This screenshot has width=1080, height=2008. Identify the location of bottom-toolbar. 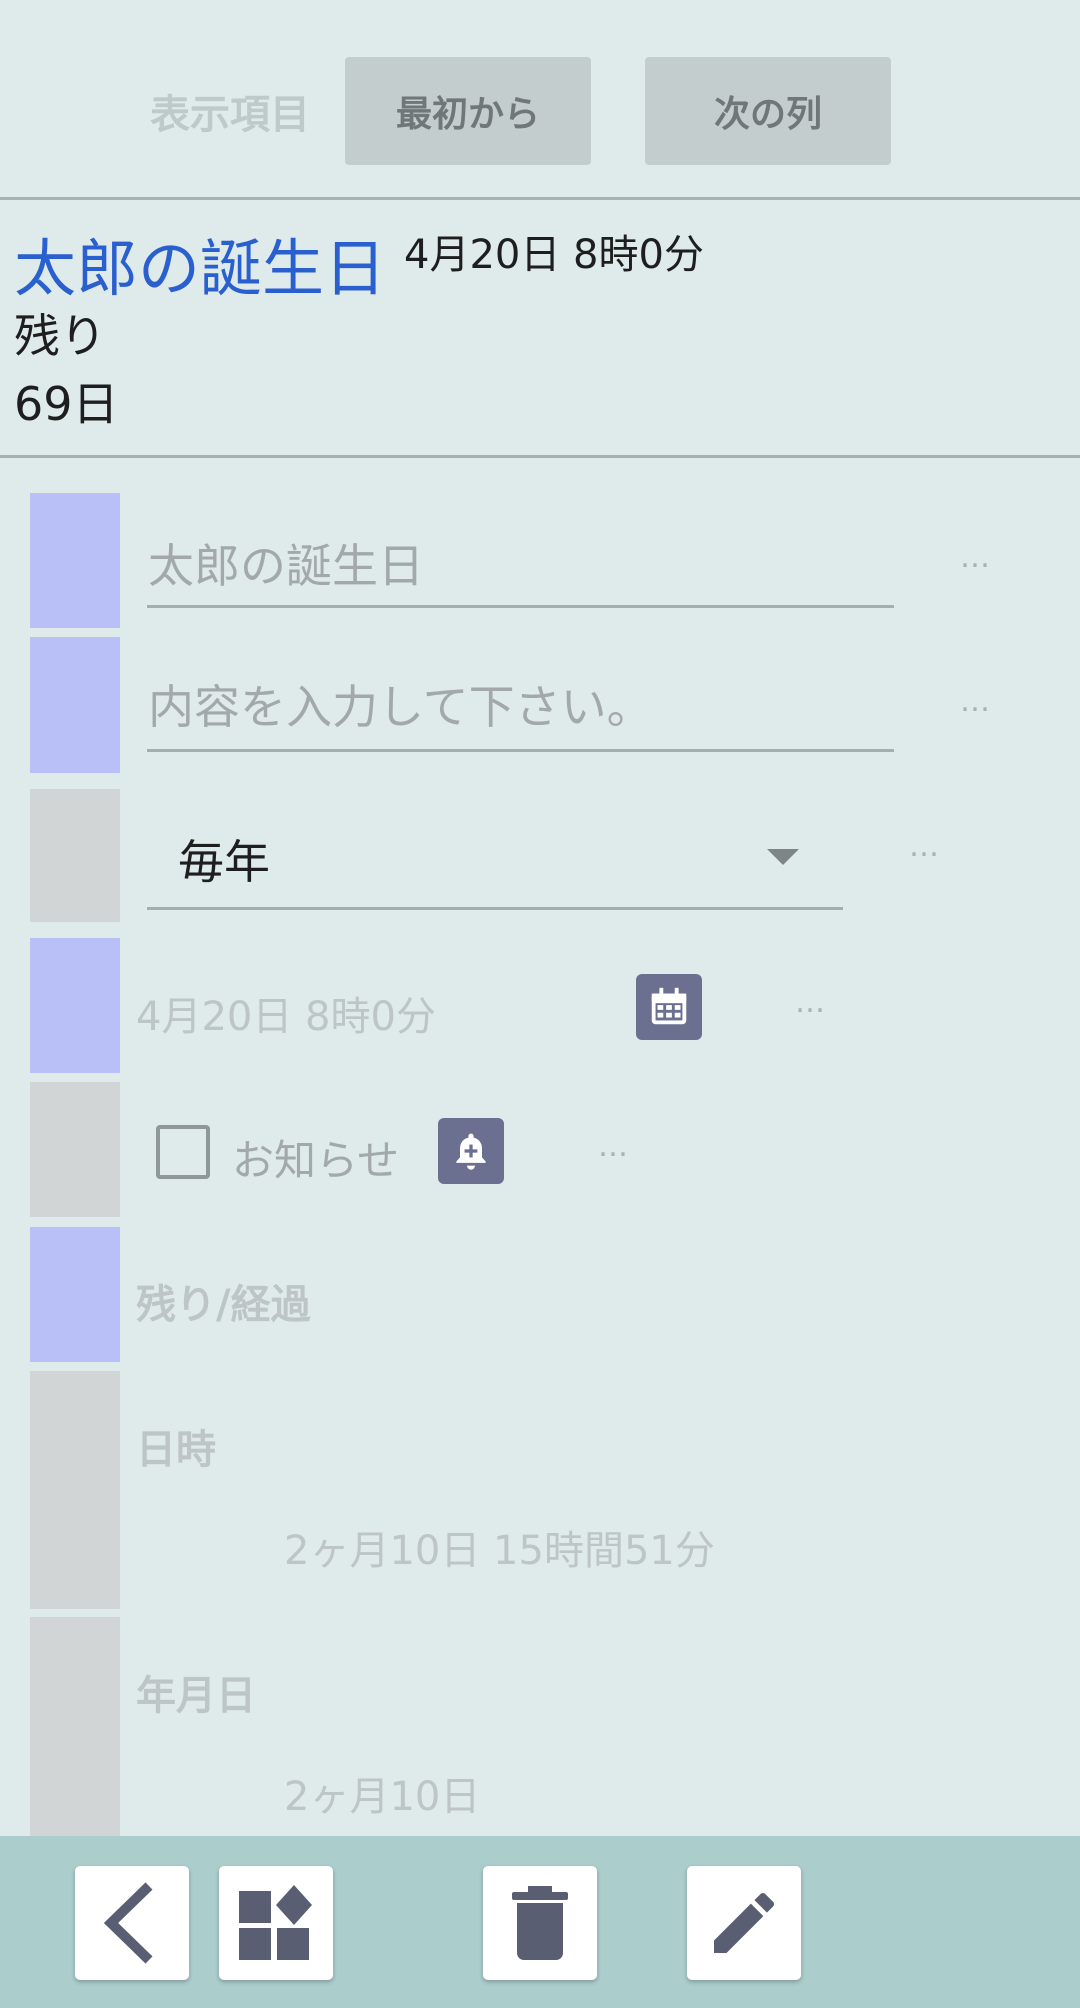
(540, 1922).